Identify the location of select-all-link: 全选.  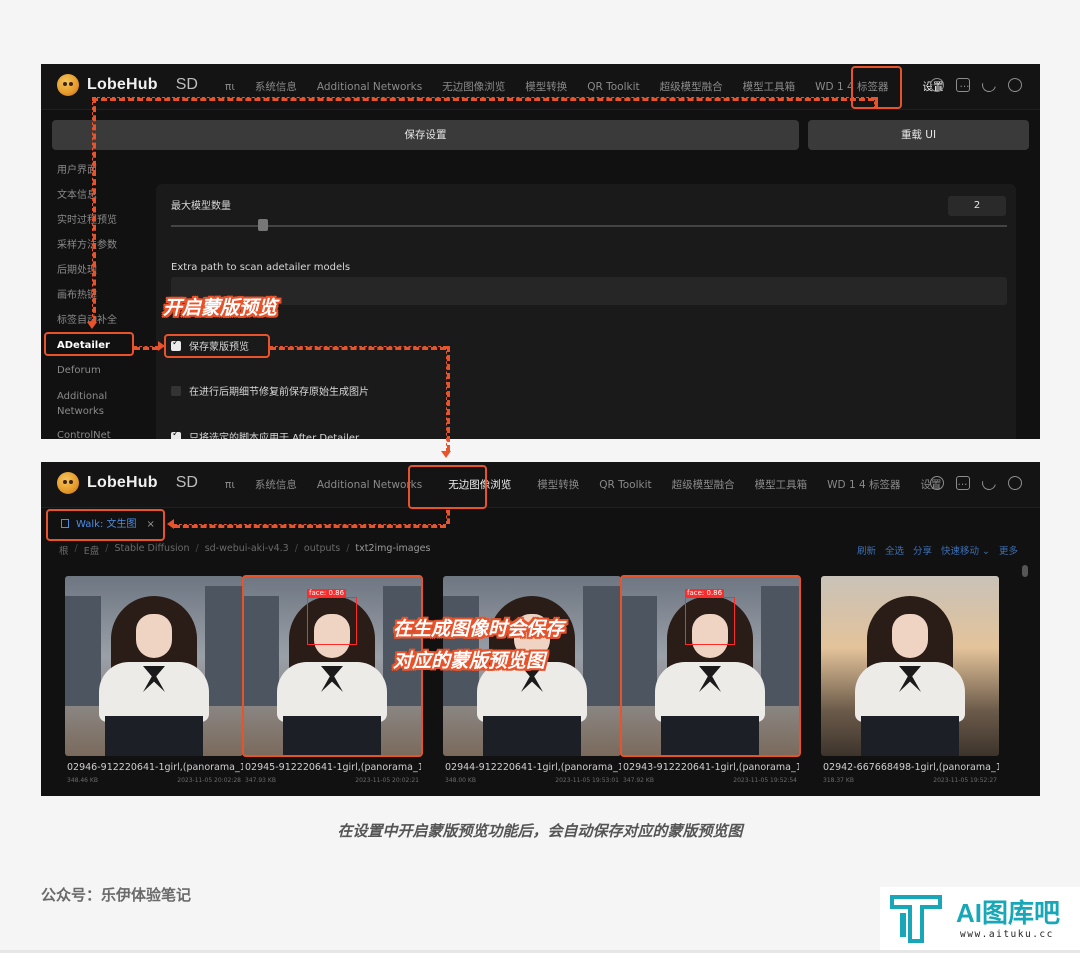
(894, 550).